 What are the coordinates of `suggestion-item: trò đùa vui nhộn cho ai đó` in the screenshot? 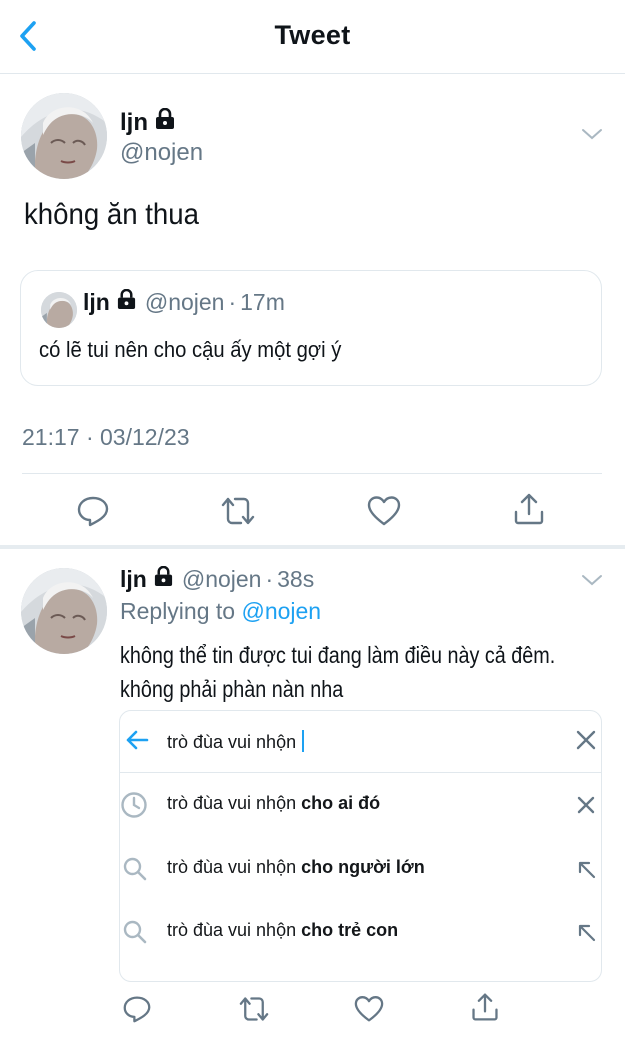 It's located at (360, 804).